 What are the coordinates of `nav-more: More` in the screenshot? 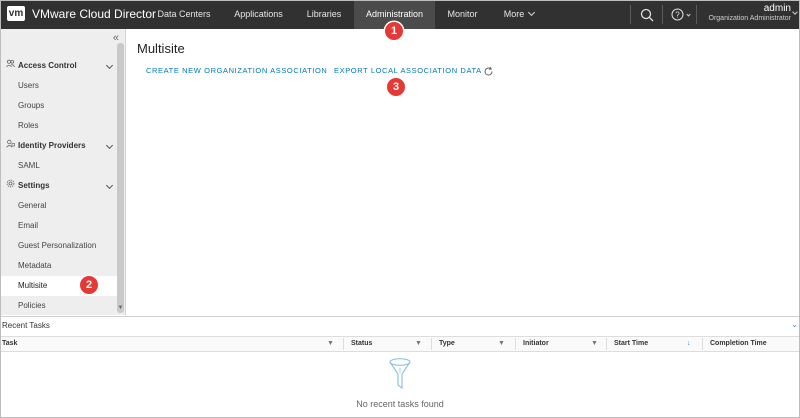 It's located at (519, 14).